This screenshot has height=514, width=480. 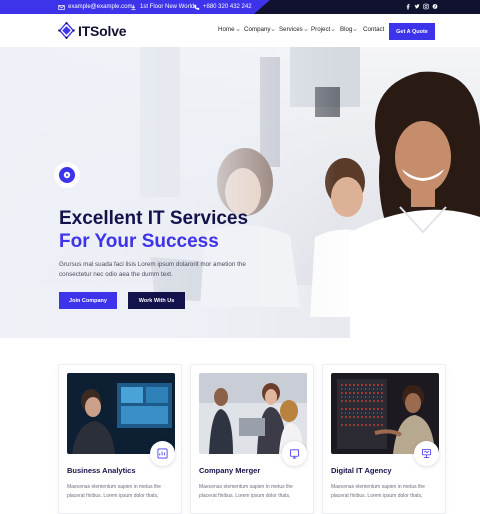 What do you see at coordinates (229, 470) in the screenshot?
I see `service-title: Company Merger` at bounding box center [229, 470].